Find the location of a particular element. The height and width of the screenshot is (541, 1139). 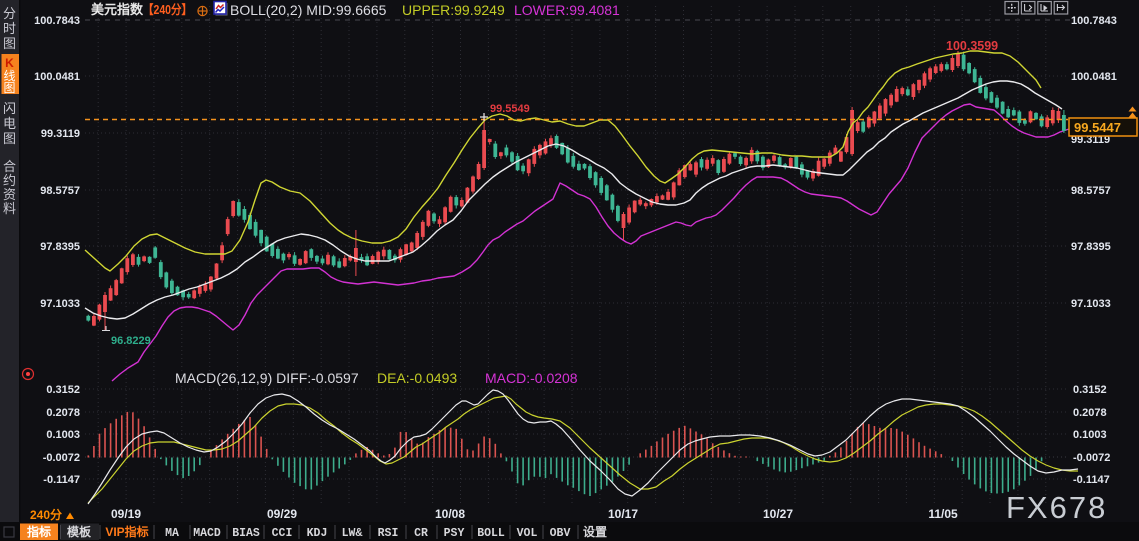

svg-text: 96.8229 is located at coordinates (131, 341).